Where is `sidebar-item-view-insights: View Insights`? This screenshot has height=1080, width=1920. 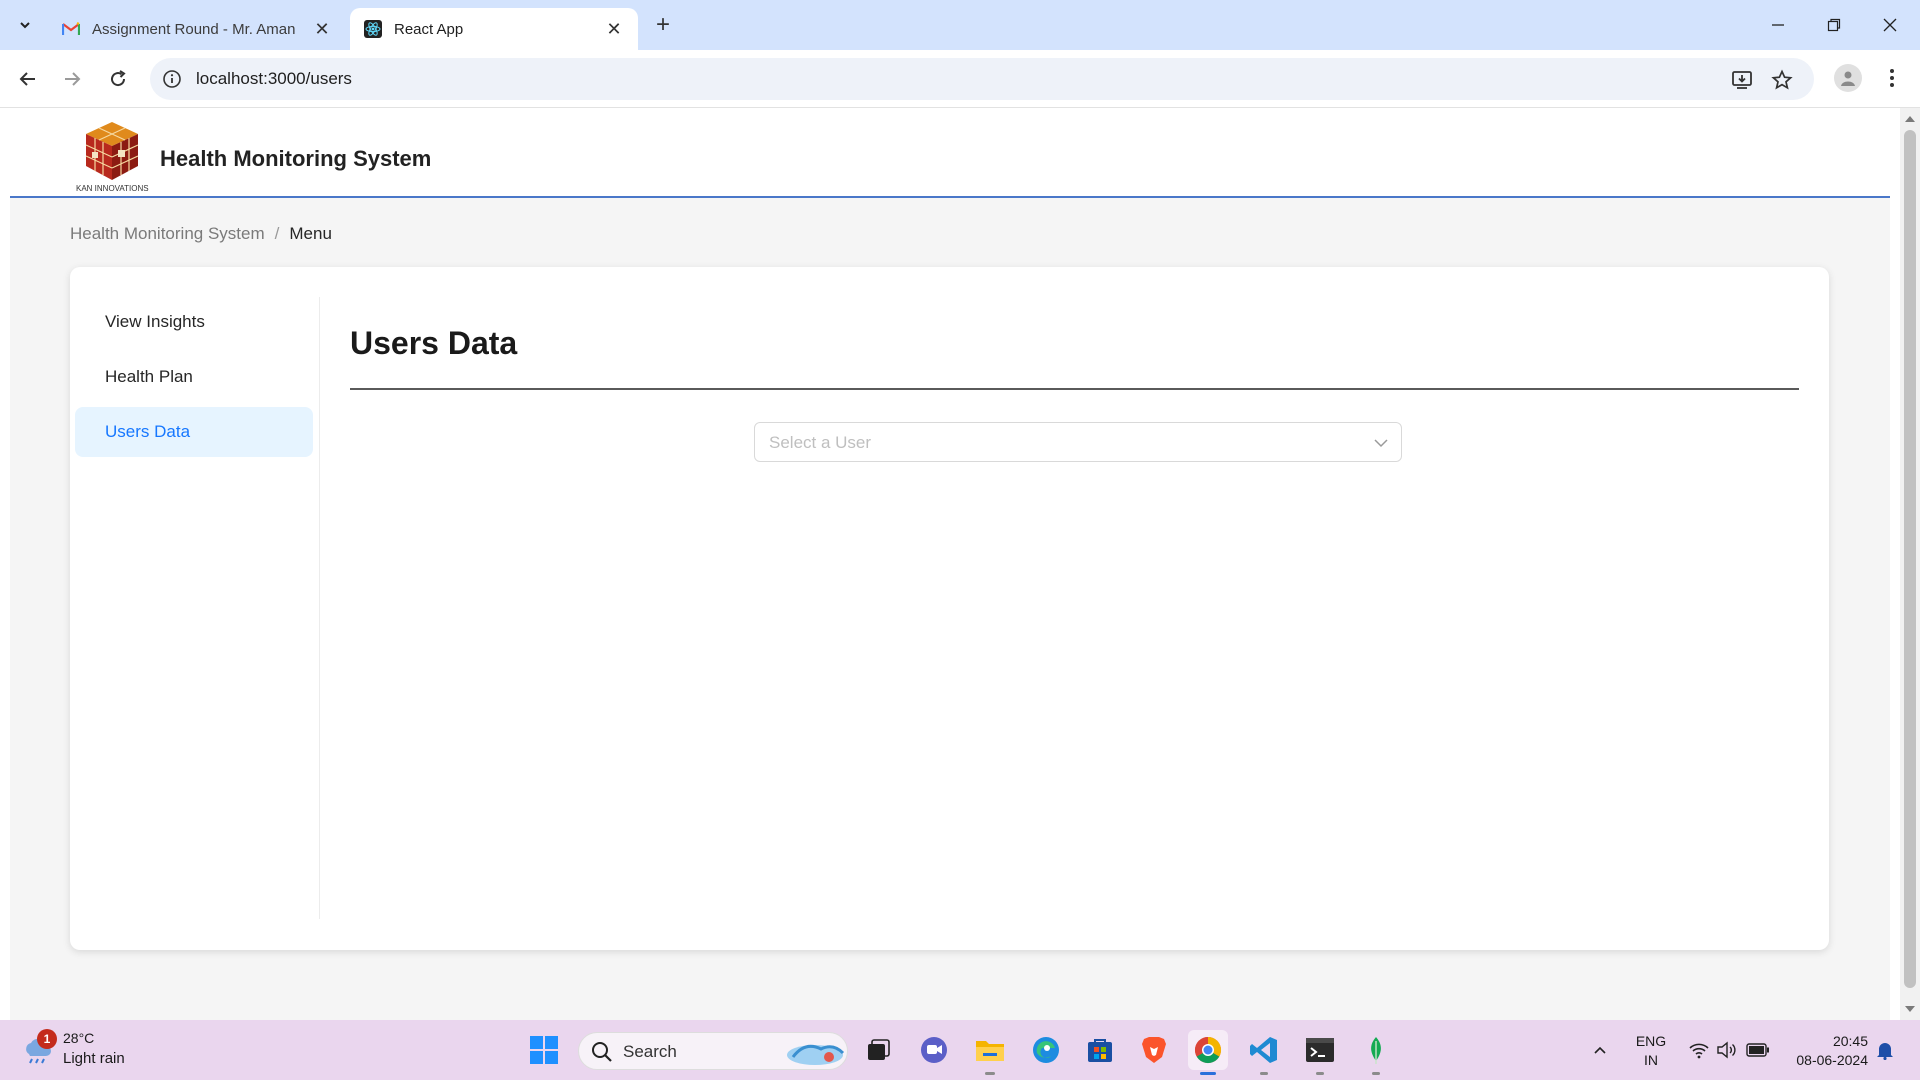
sidebar-item-view-insights: View Insights is located at coordinates (194, 322).